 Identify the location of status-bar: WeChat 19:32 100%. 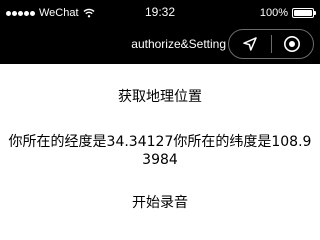
(160, 13).